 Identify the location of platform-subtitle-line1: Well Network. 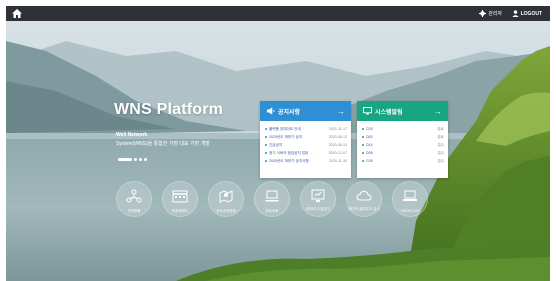
(132, 135).